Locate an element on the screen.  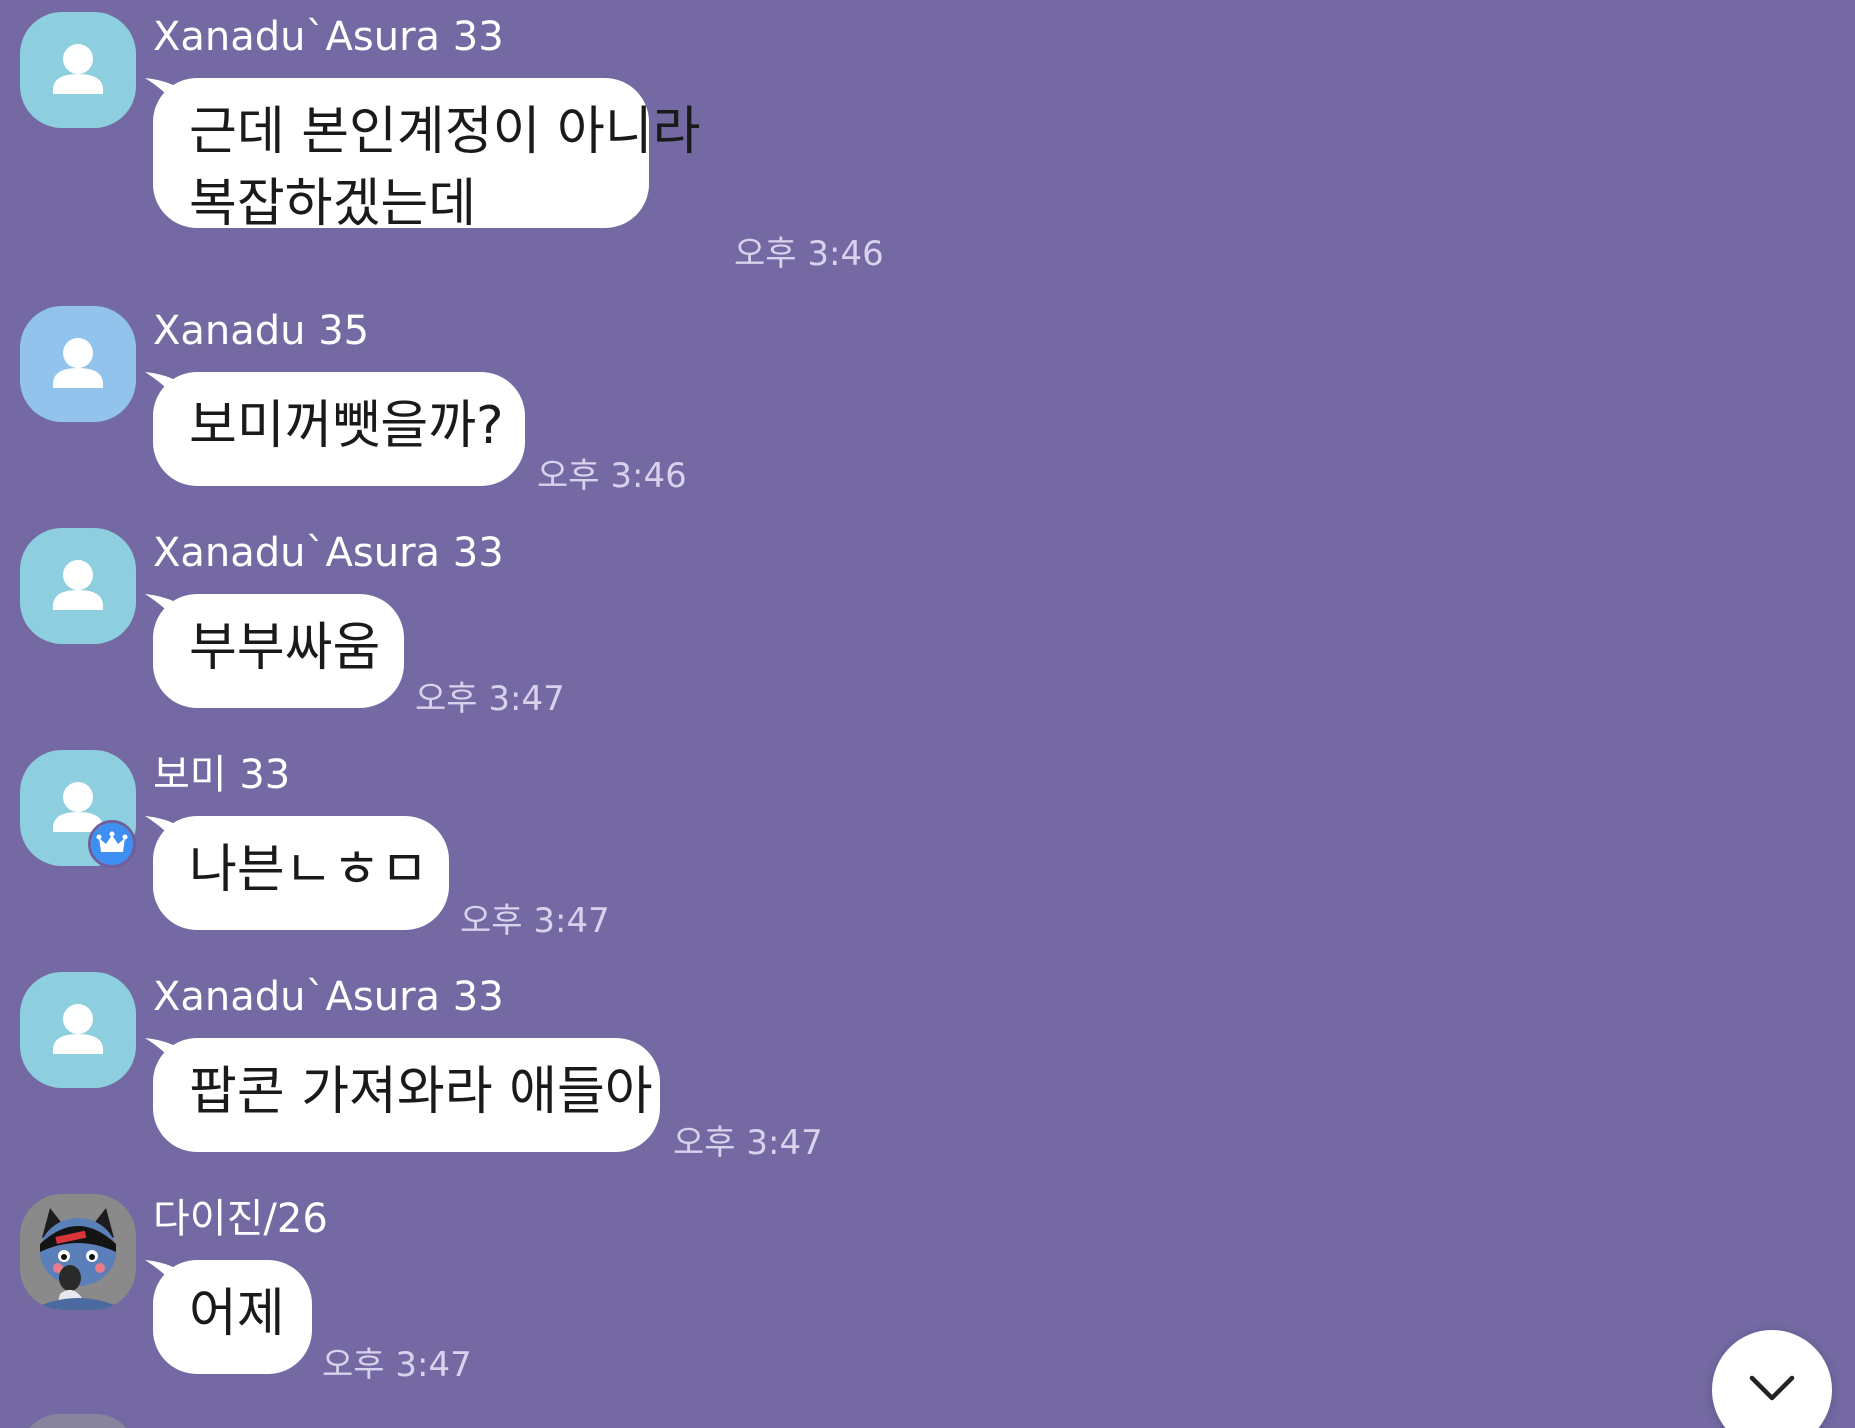
message-bubble: 팝콘 가져와라 애들아 is located at coordinates (402, 1095).